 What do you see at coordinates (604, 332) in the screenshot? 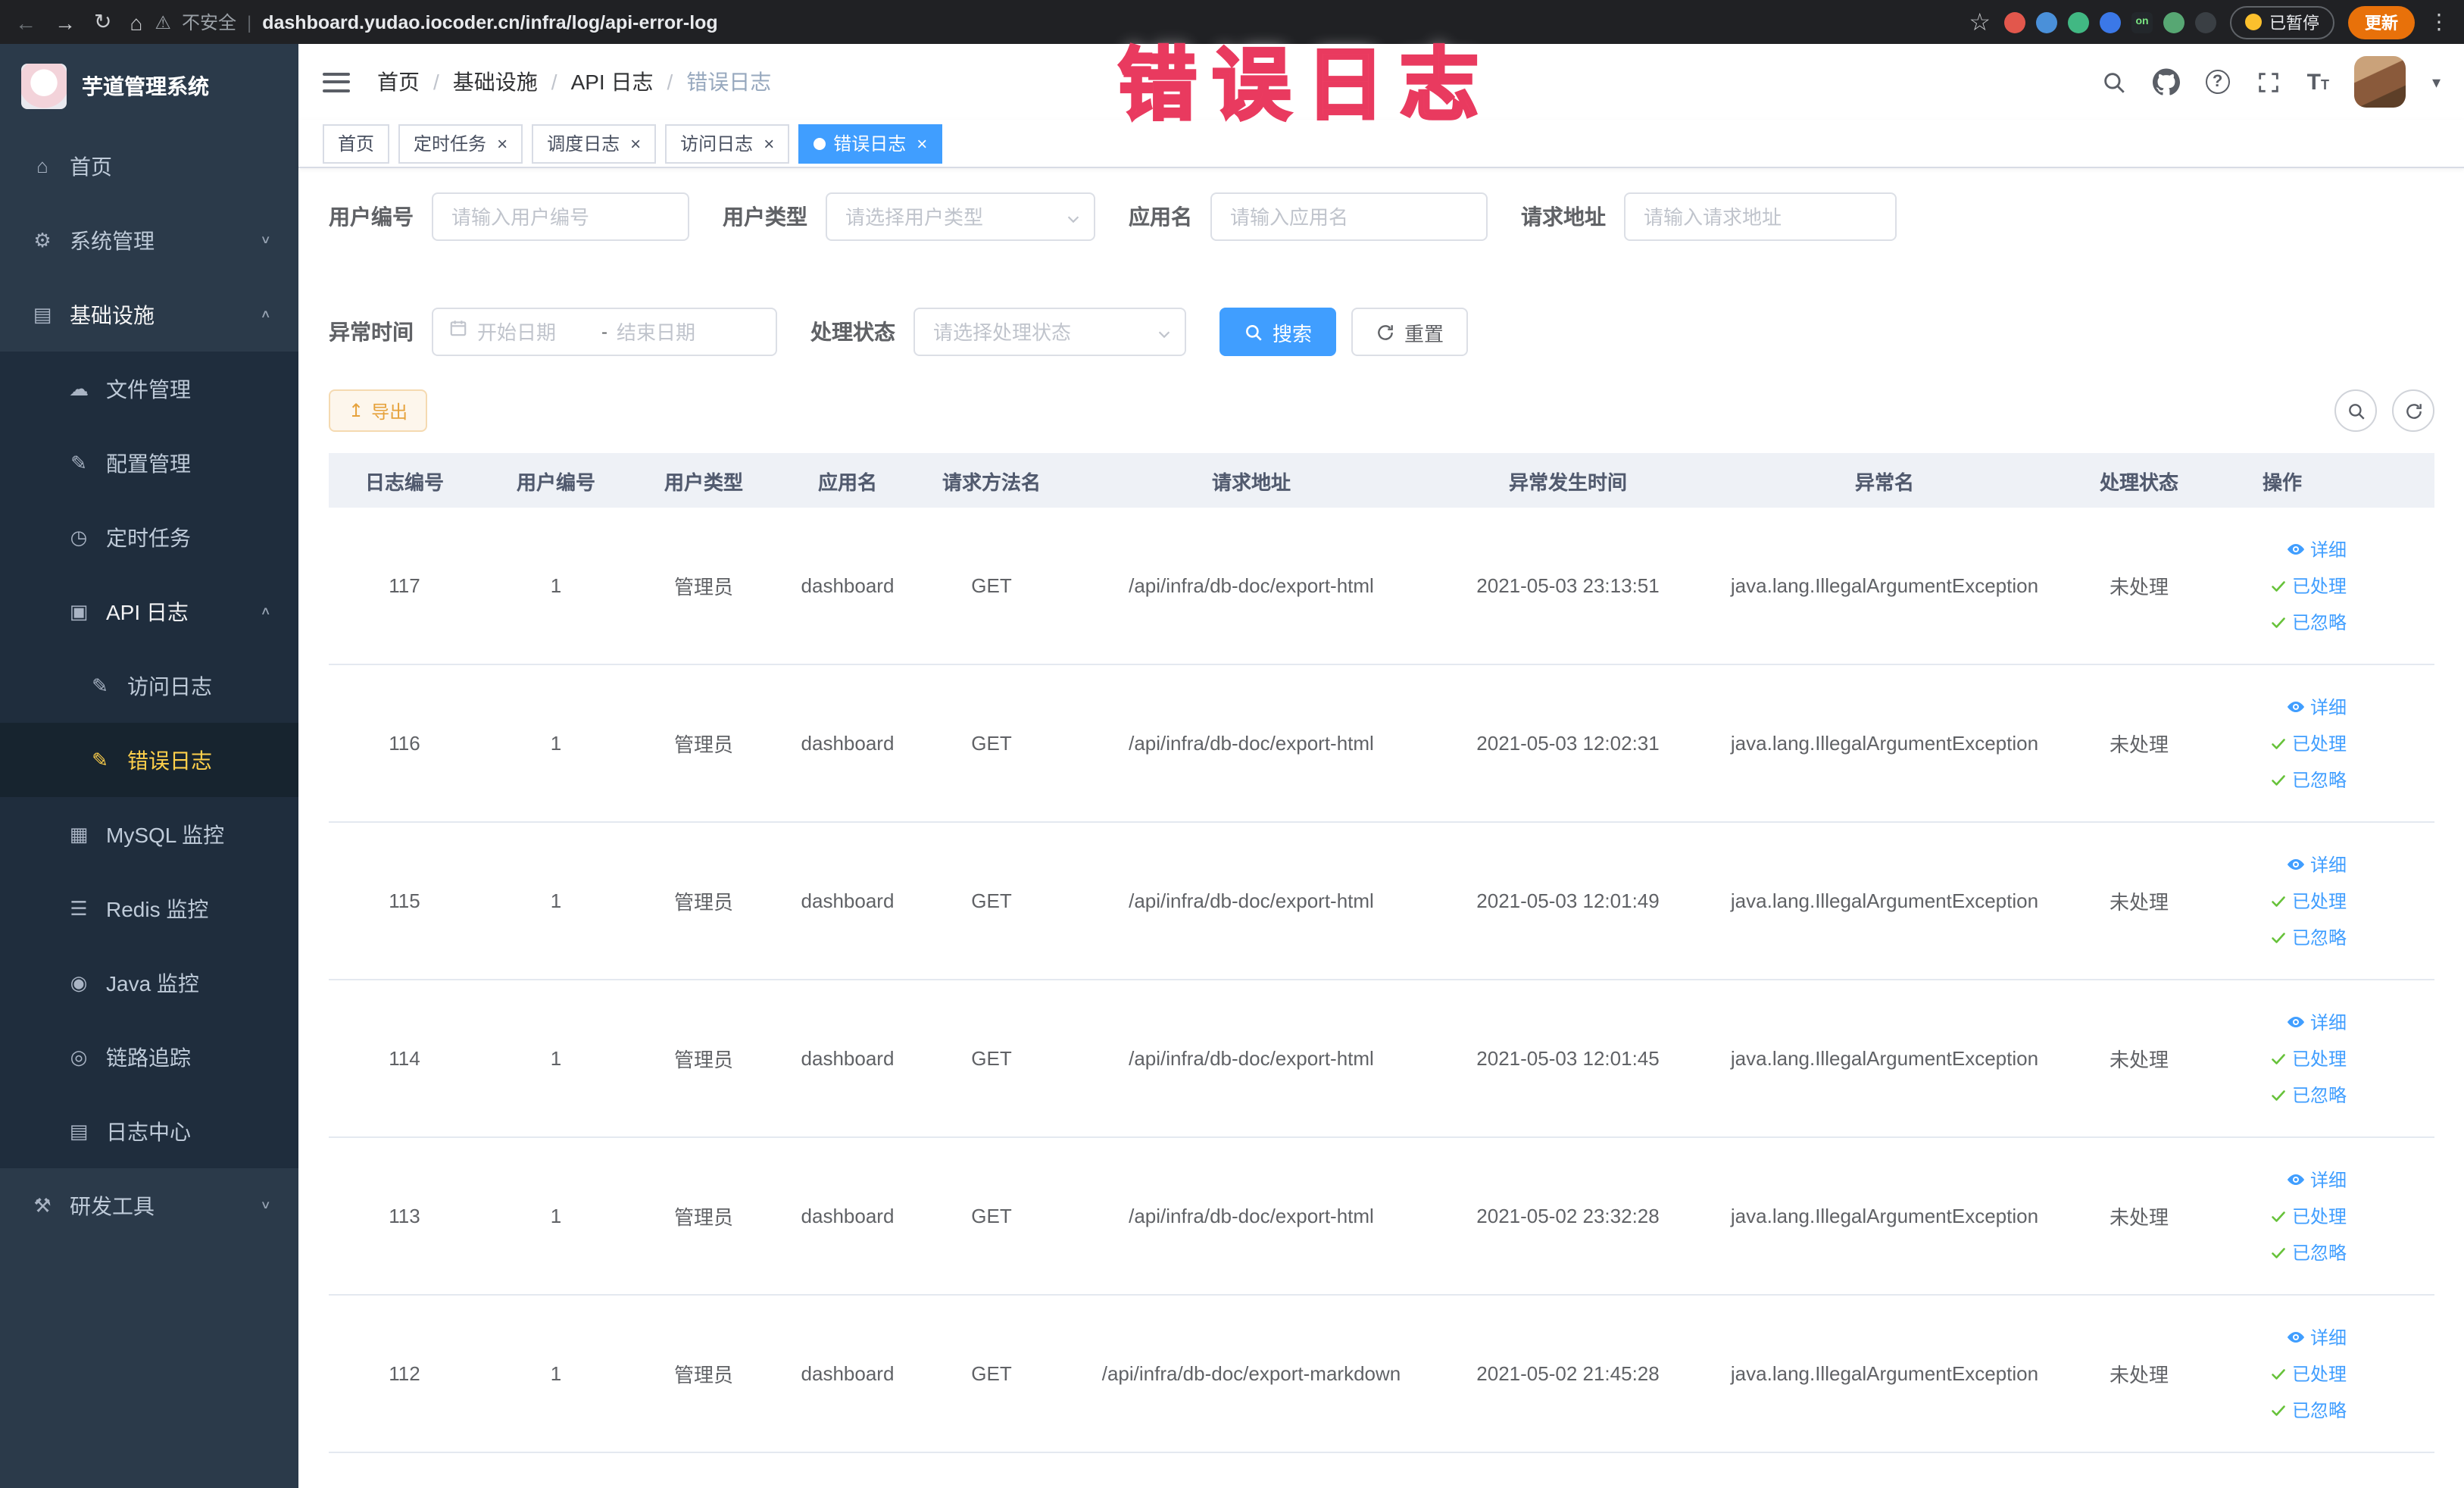
I see `date-range-picker: -` at bounding box center [604, 332].